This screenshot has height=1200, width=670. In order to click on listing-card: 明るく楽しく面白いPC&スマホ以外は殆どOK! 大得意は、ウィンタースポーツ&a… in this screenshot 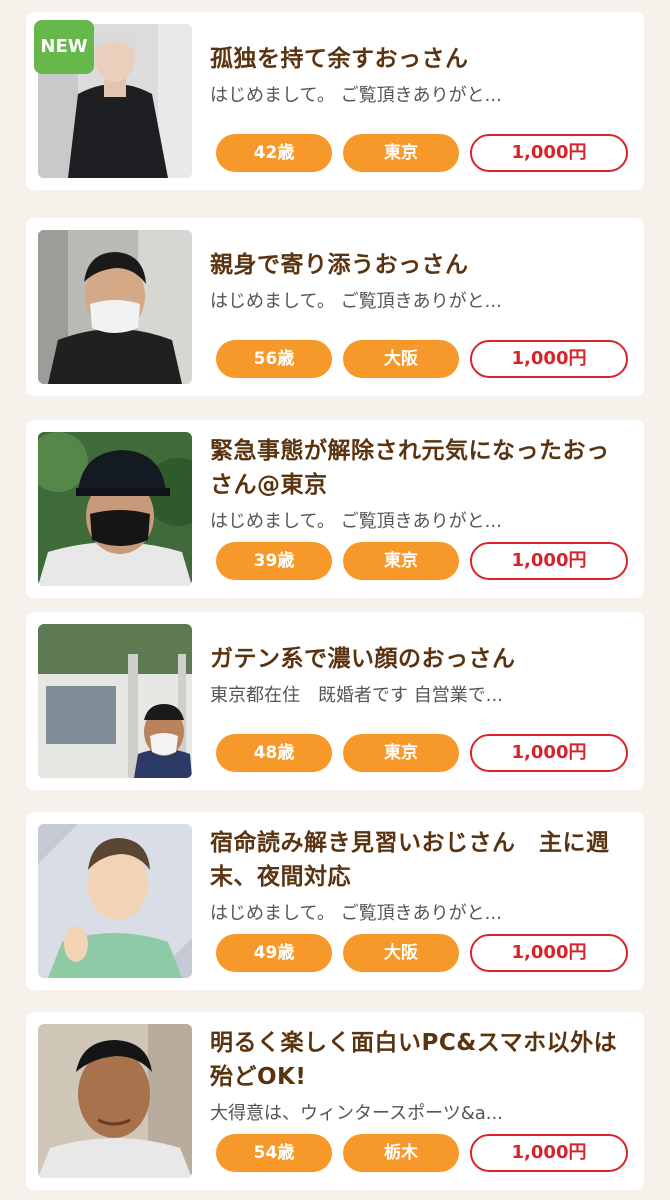, I will do `click(335, 1101)`.